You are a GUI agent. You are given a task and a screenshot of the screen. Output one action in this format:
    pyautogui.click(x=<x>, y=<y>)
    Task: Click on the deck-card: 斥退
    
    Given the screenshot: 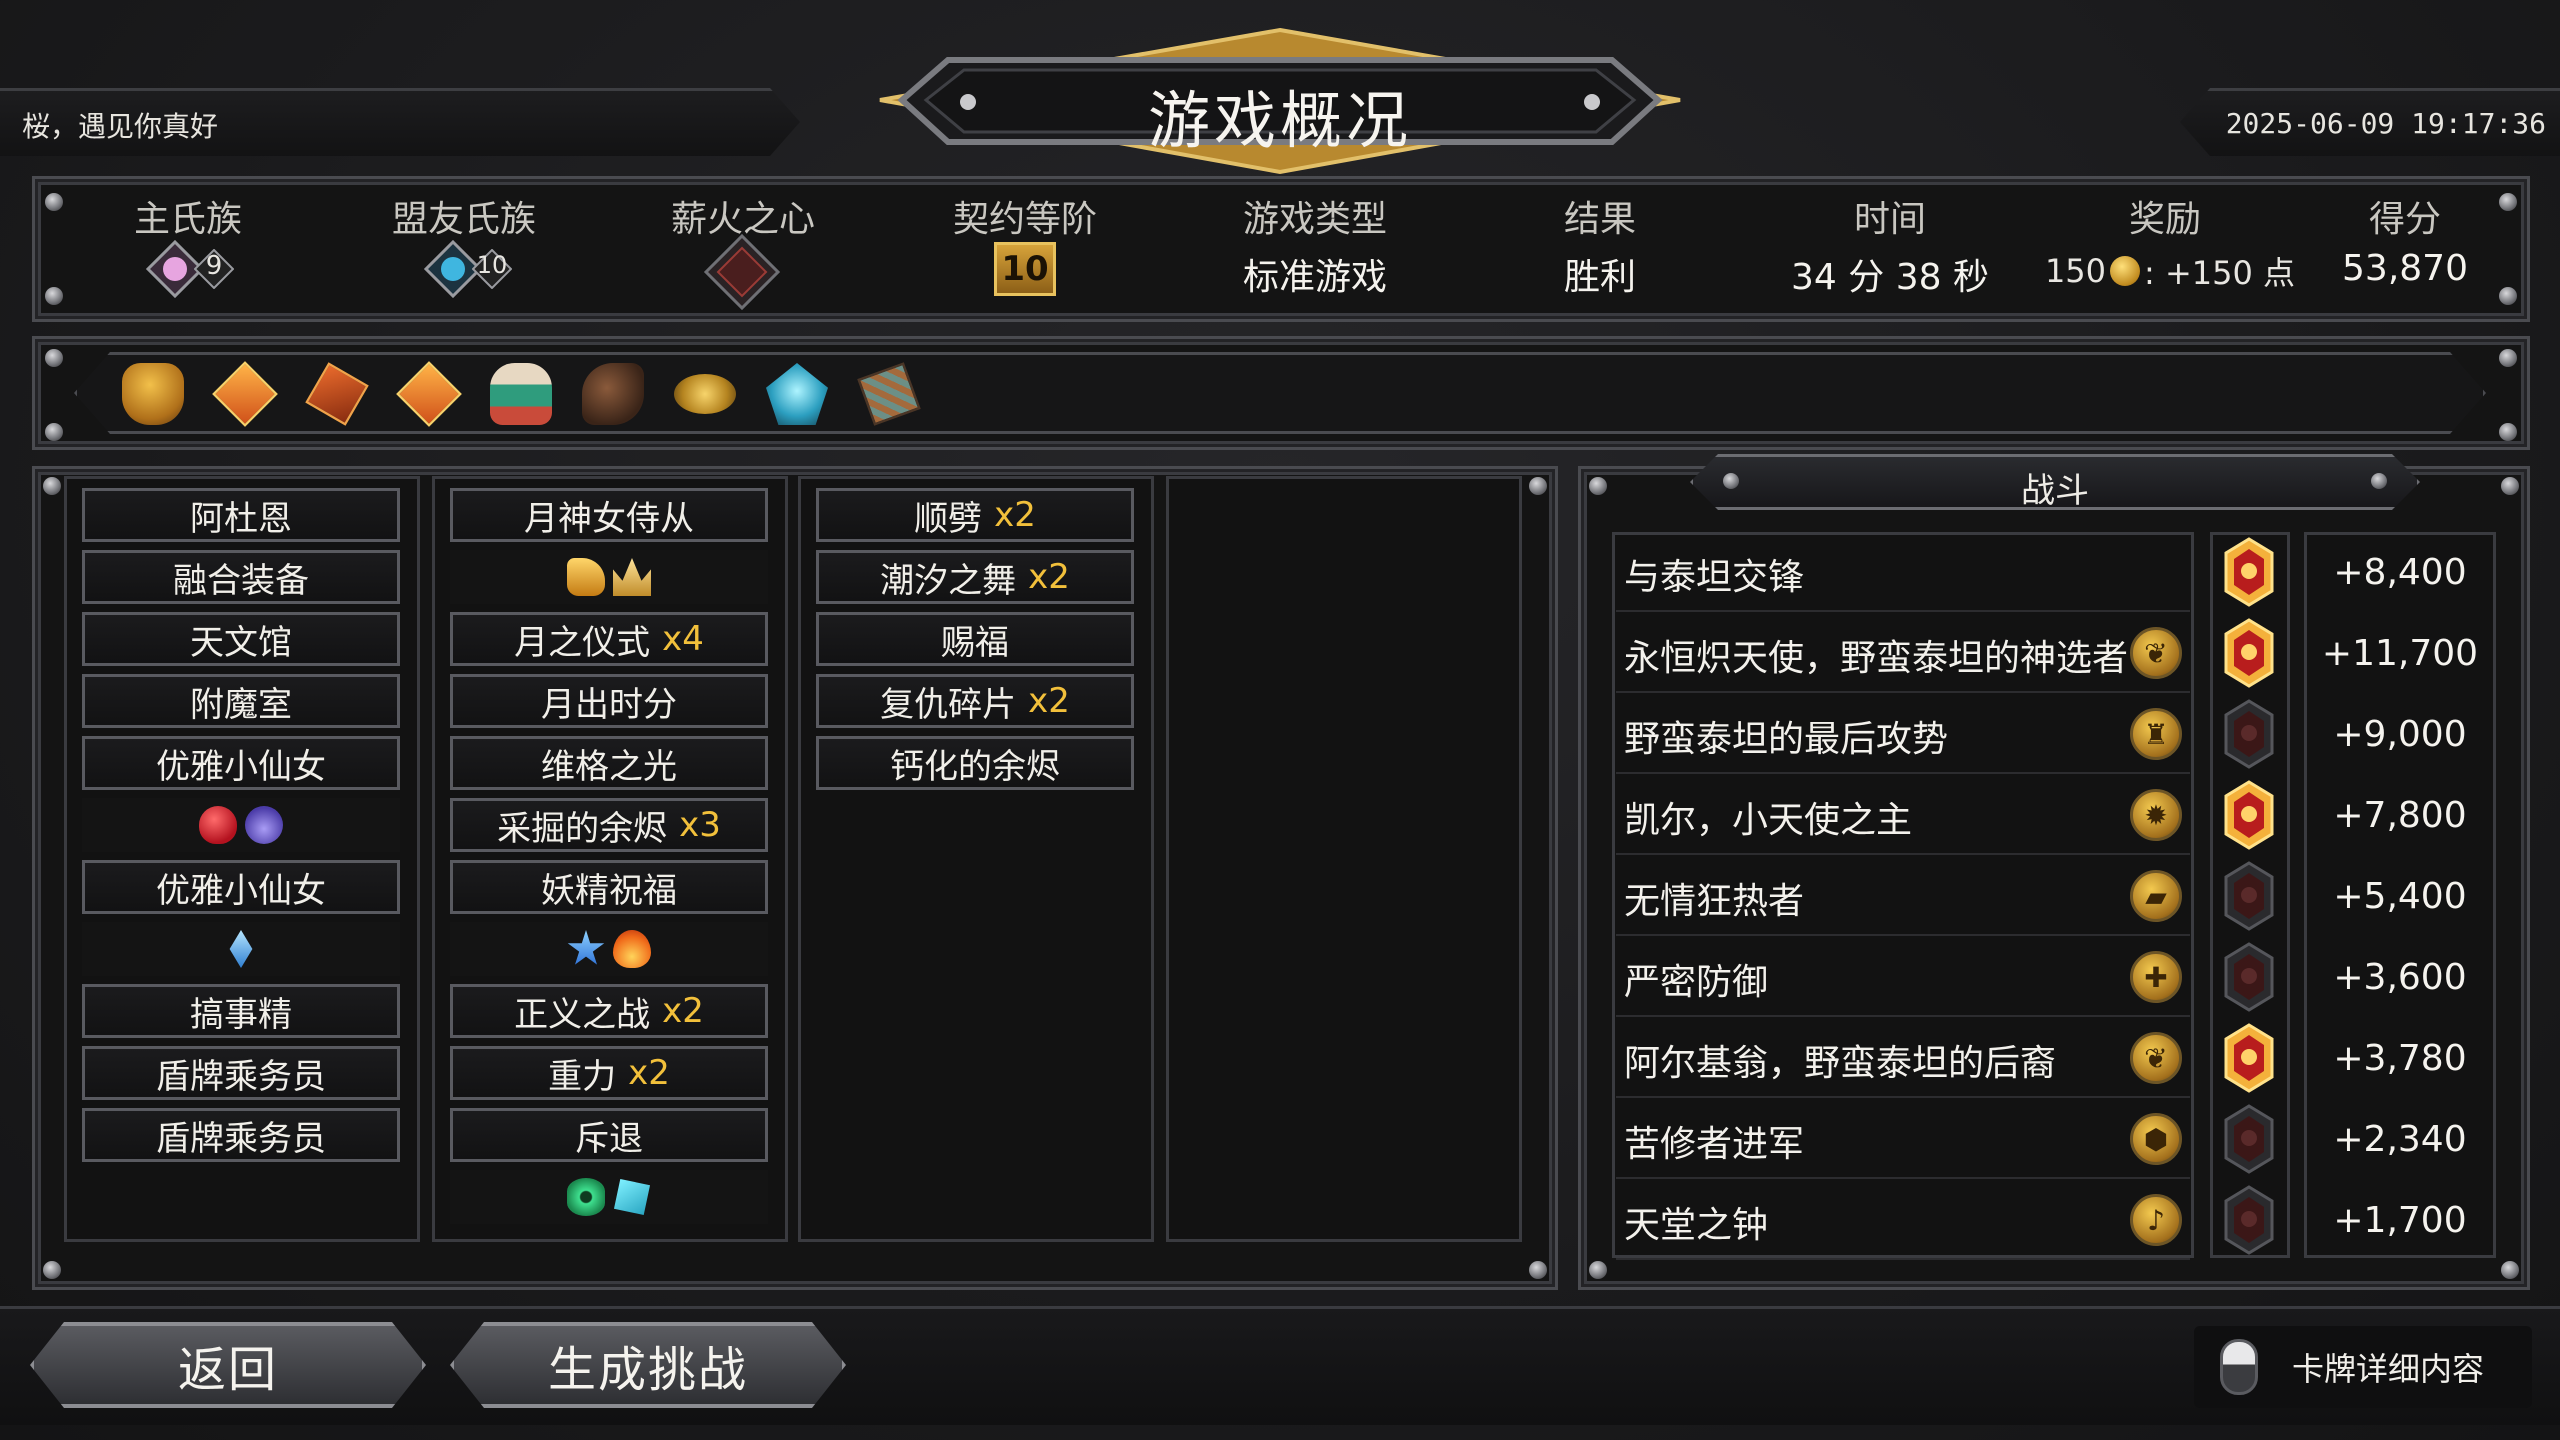 What is the action you would take?
    pyautogui.click(x=609, y=1135)
    